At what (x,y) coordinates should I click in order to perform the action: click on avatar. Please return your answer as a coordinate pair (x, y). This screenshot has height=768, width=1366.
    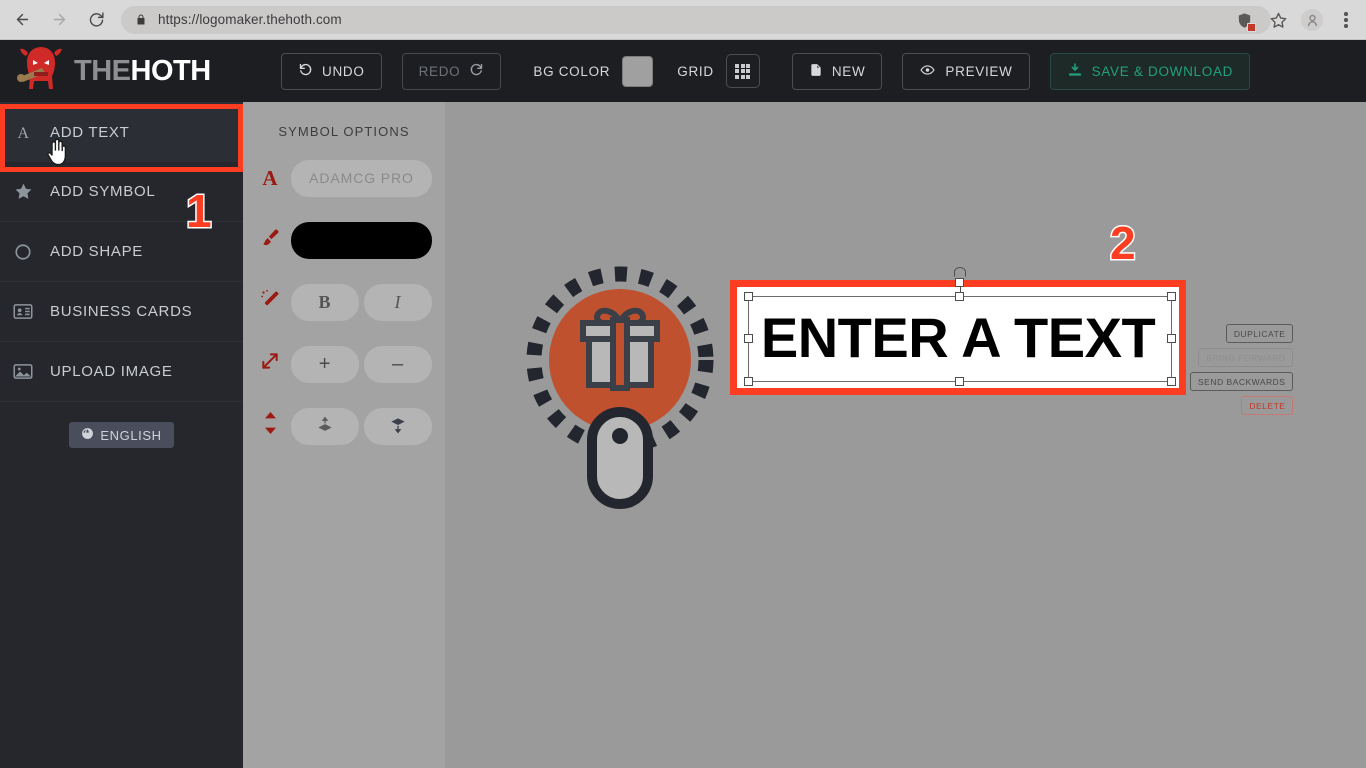
    Looking at the image, I should click on (1312, 20).